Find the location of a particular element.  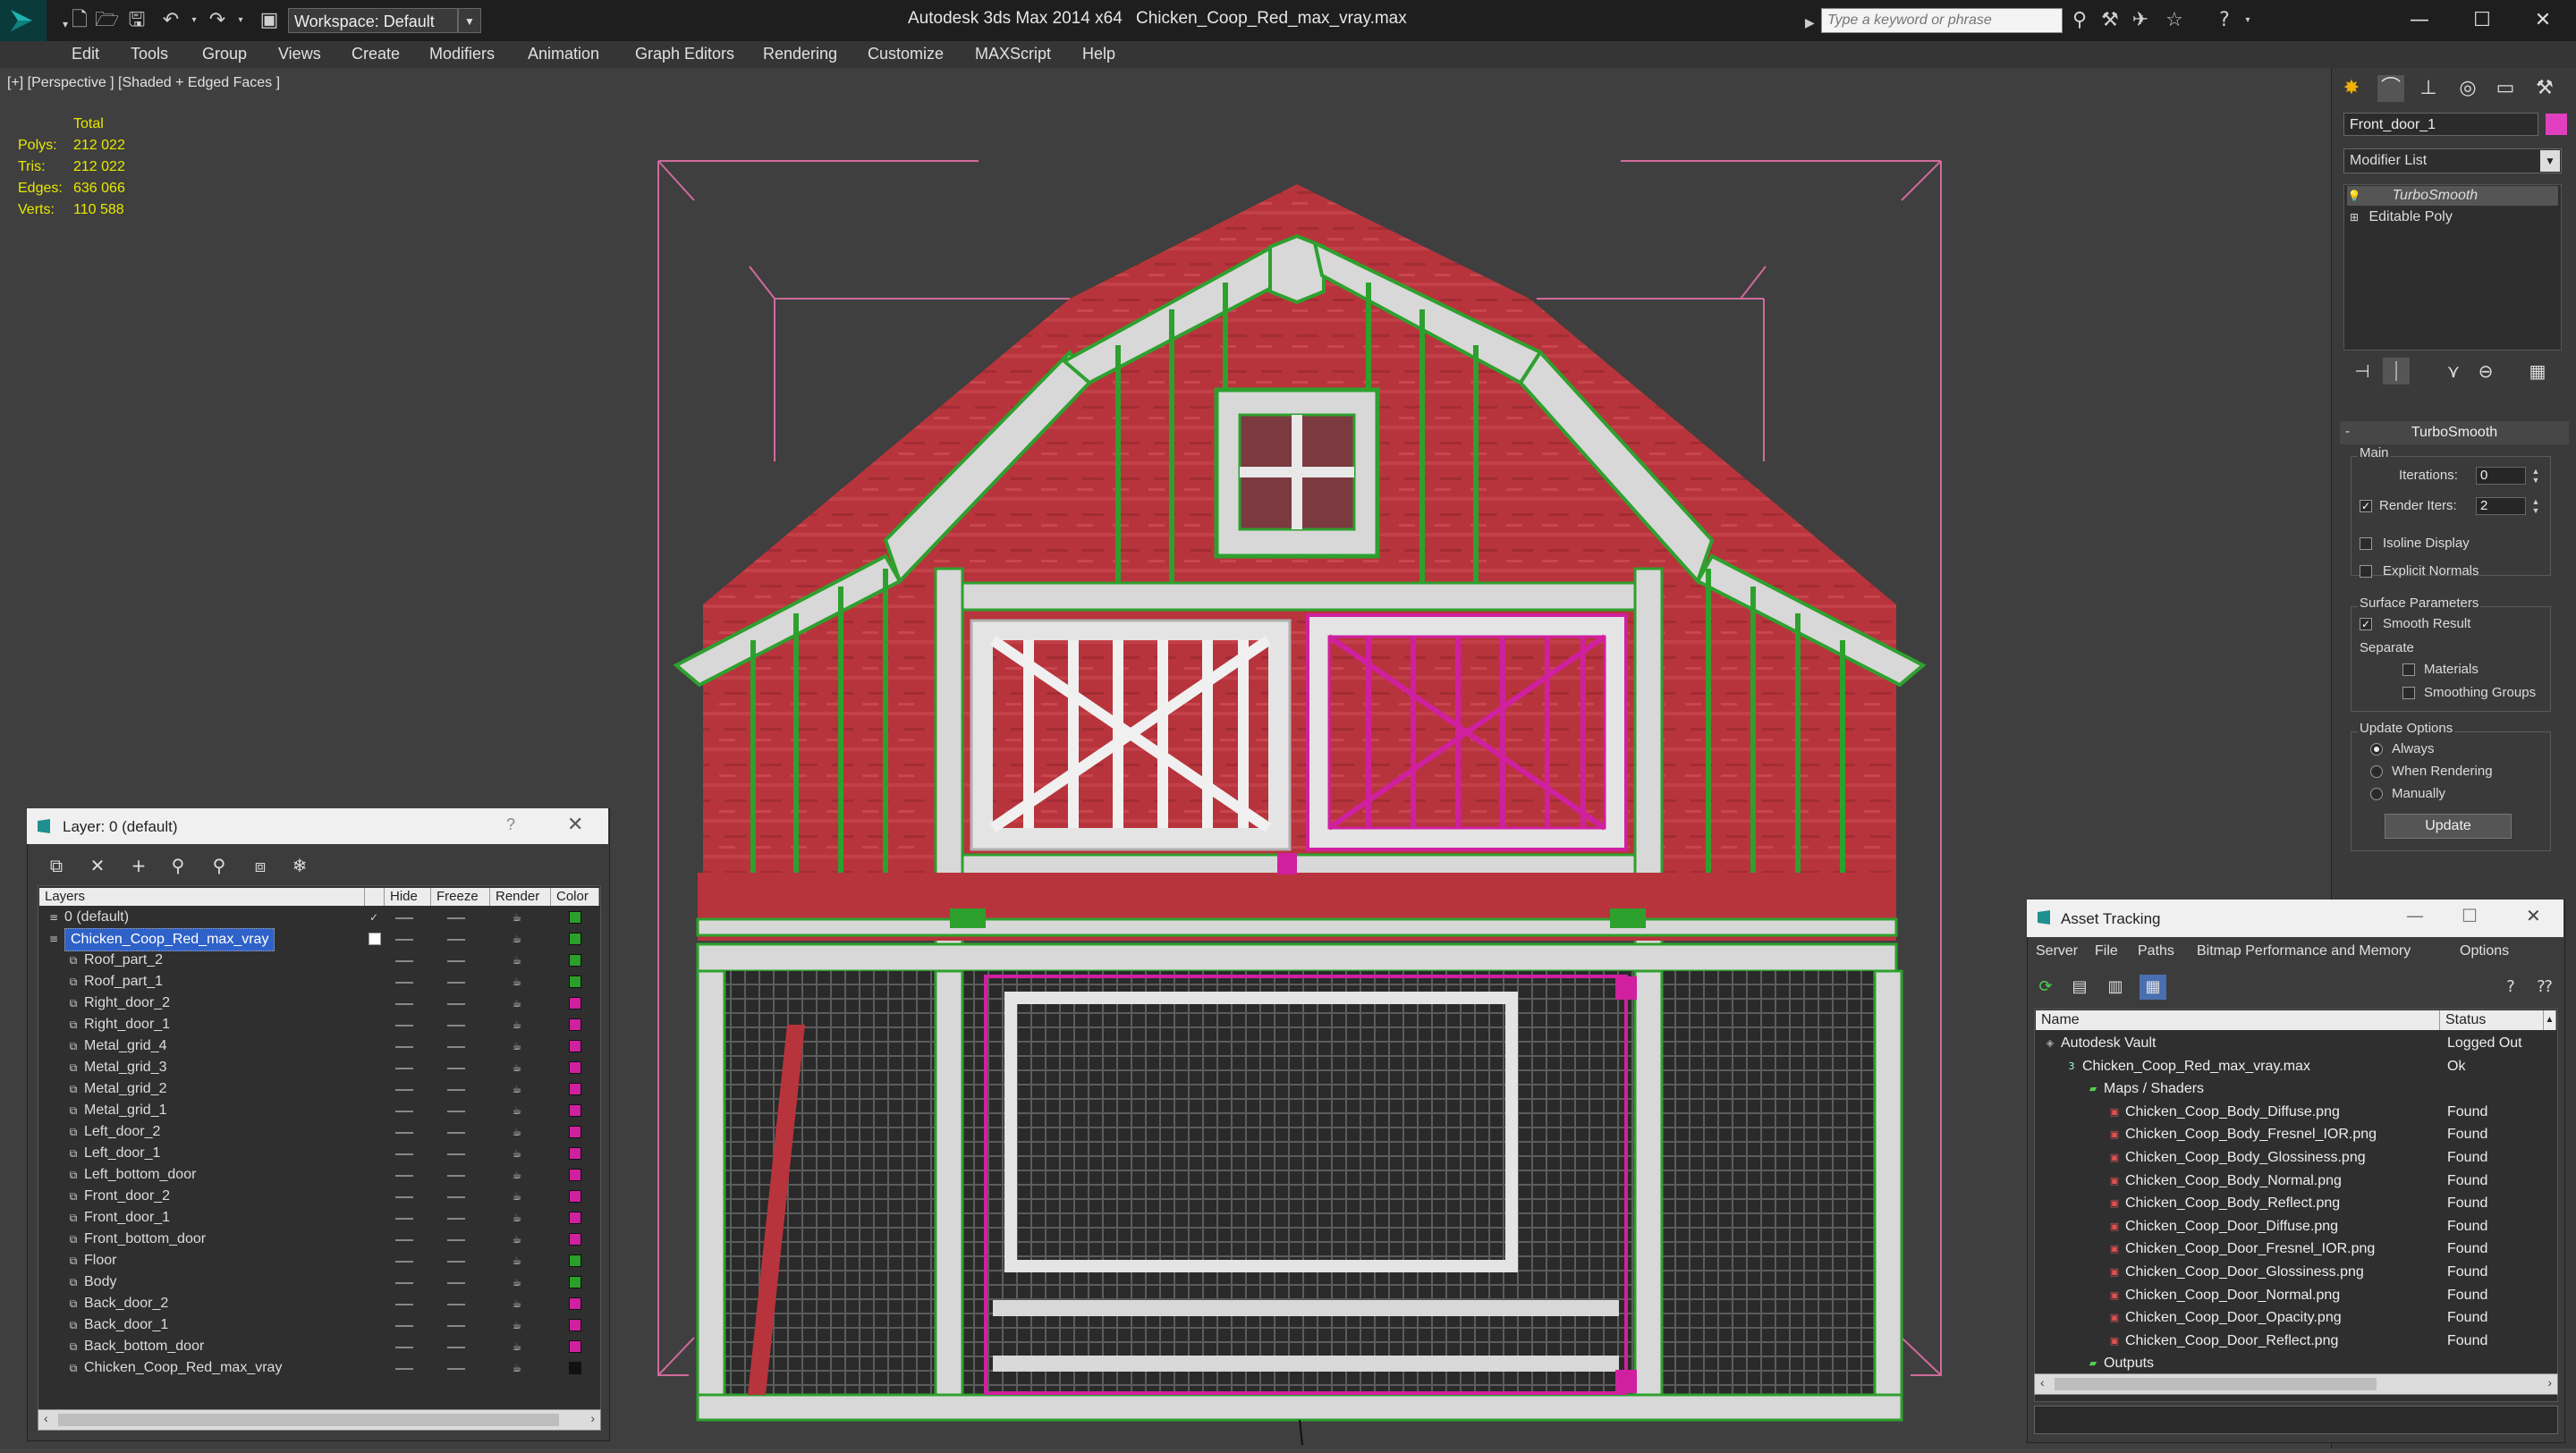

list-view-icon: ▤ is located at coordinates (2079, 988).